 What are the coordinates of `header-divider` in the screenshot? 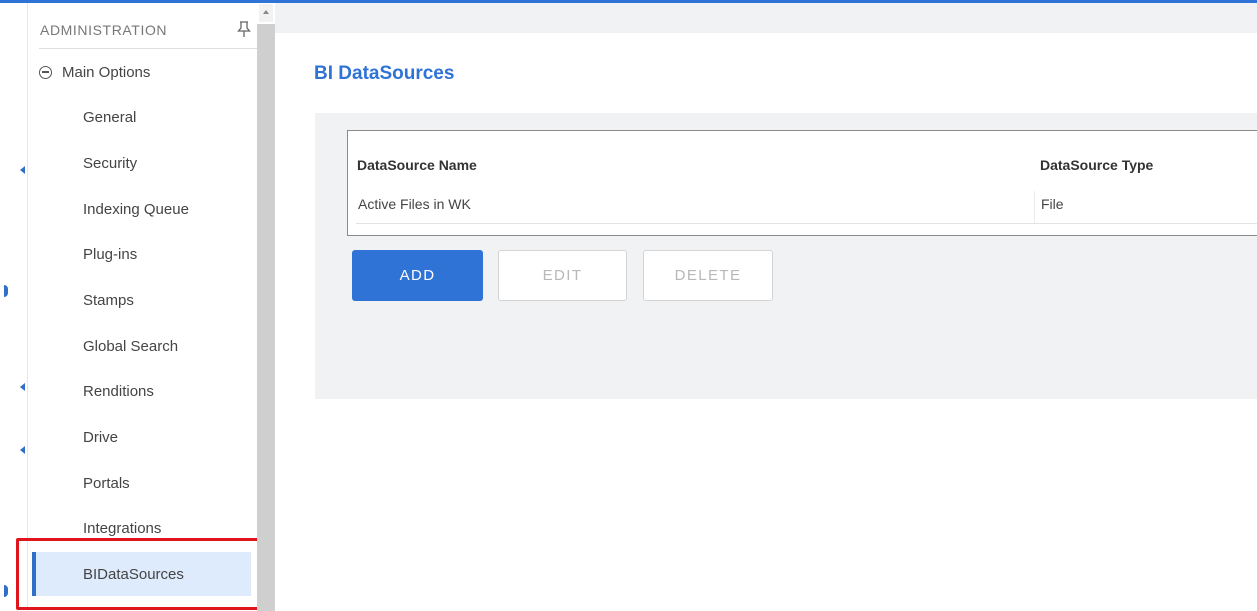 It's located at (148, 48).